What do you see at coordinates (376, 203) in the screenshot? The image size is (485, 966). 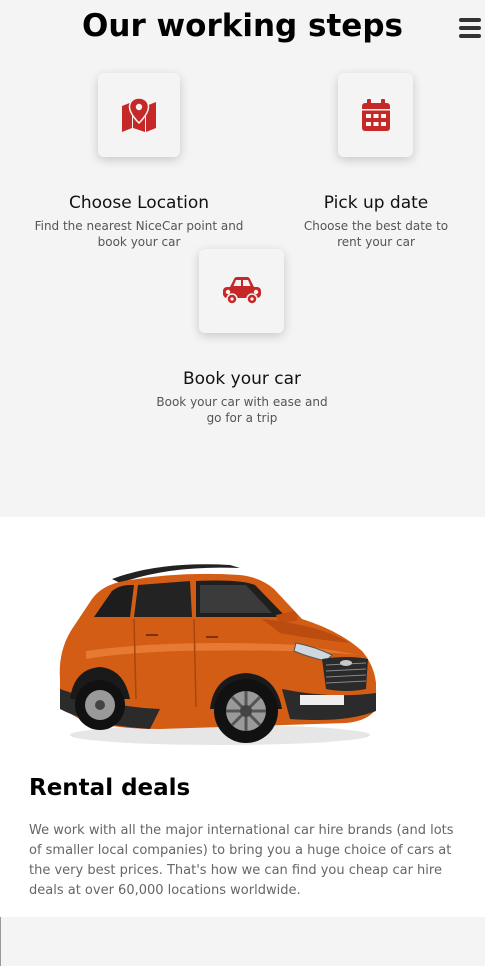 I see `step-title-date: Pick up date` at bounding box center [376, 203].